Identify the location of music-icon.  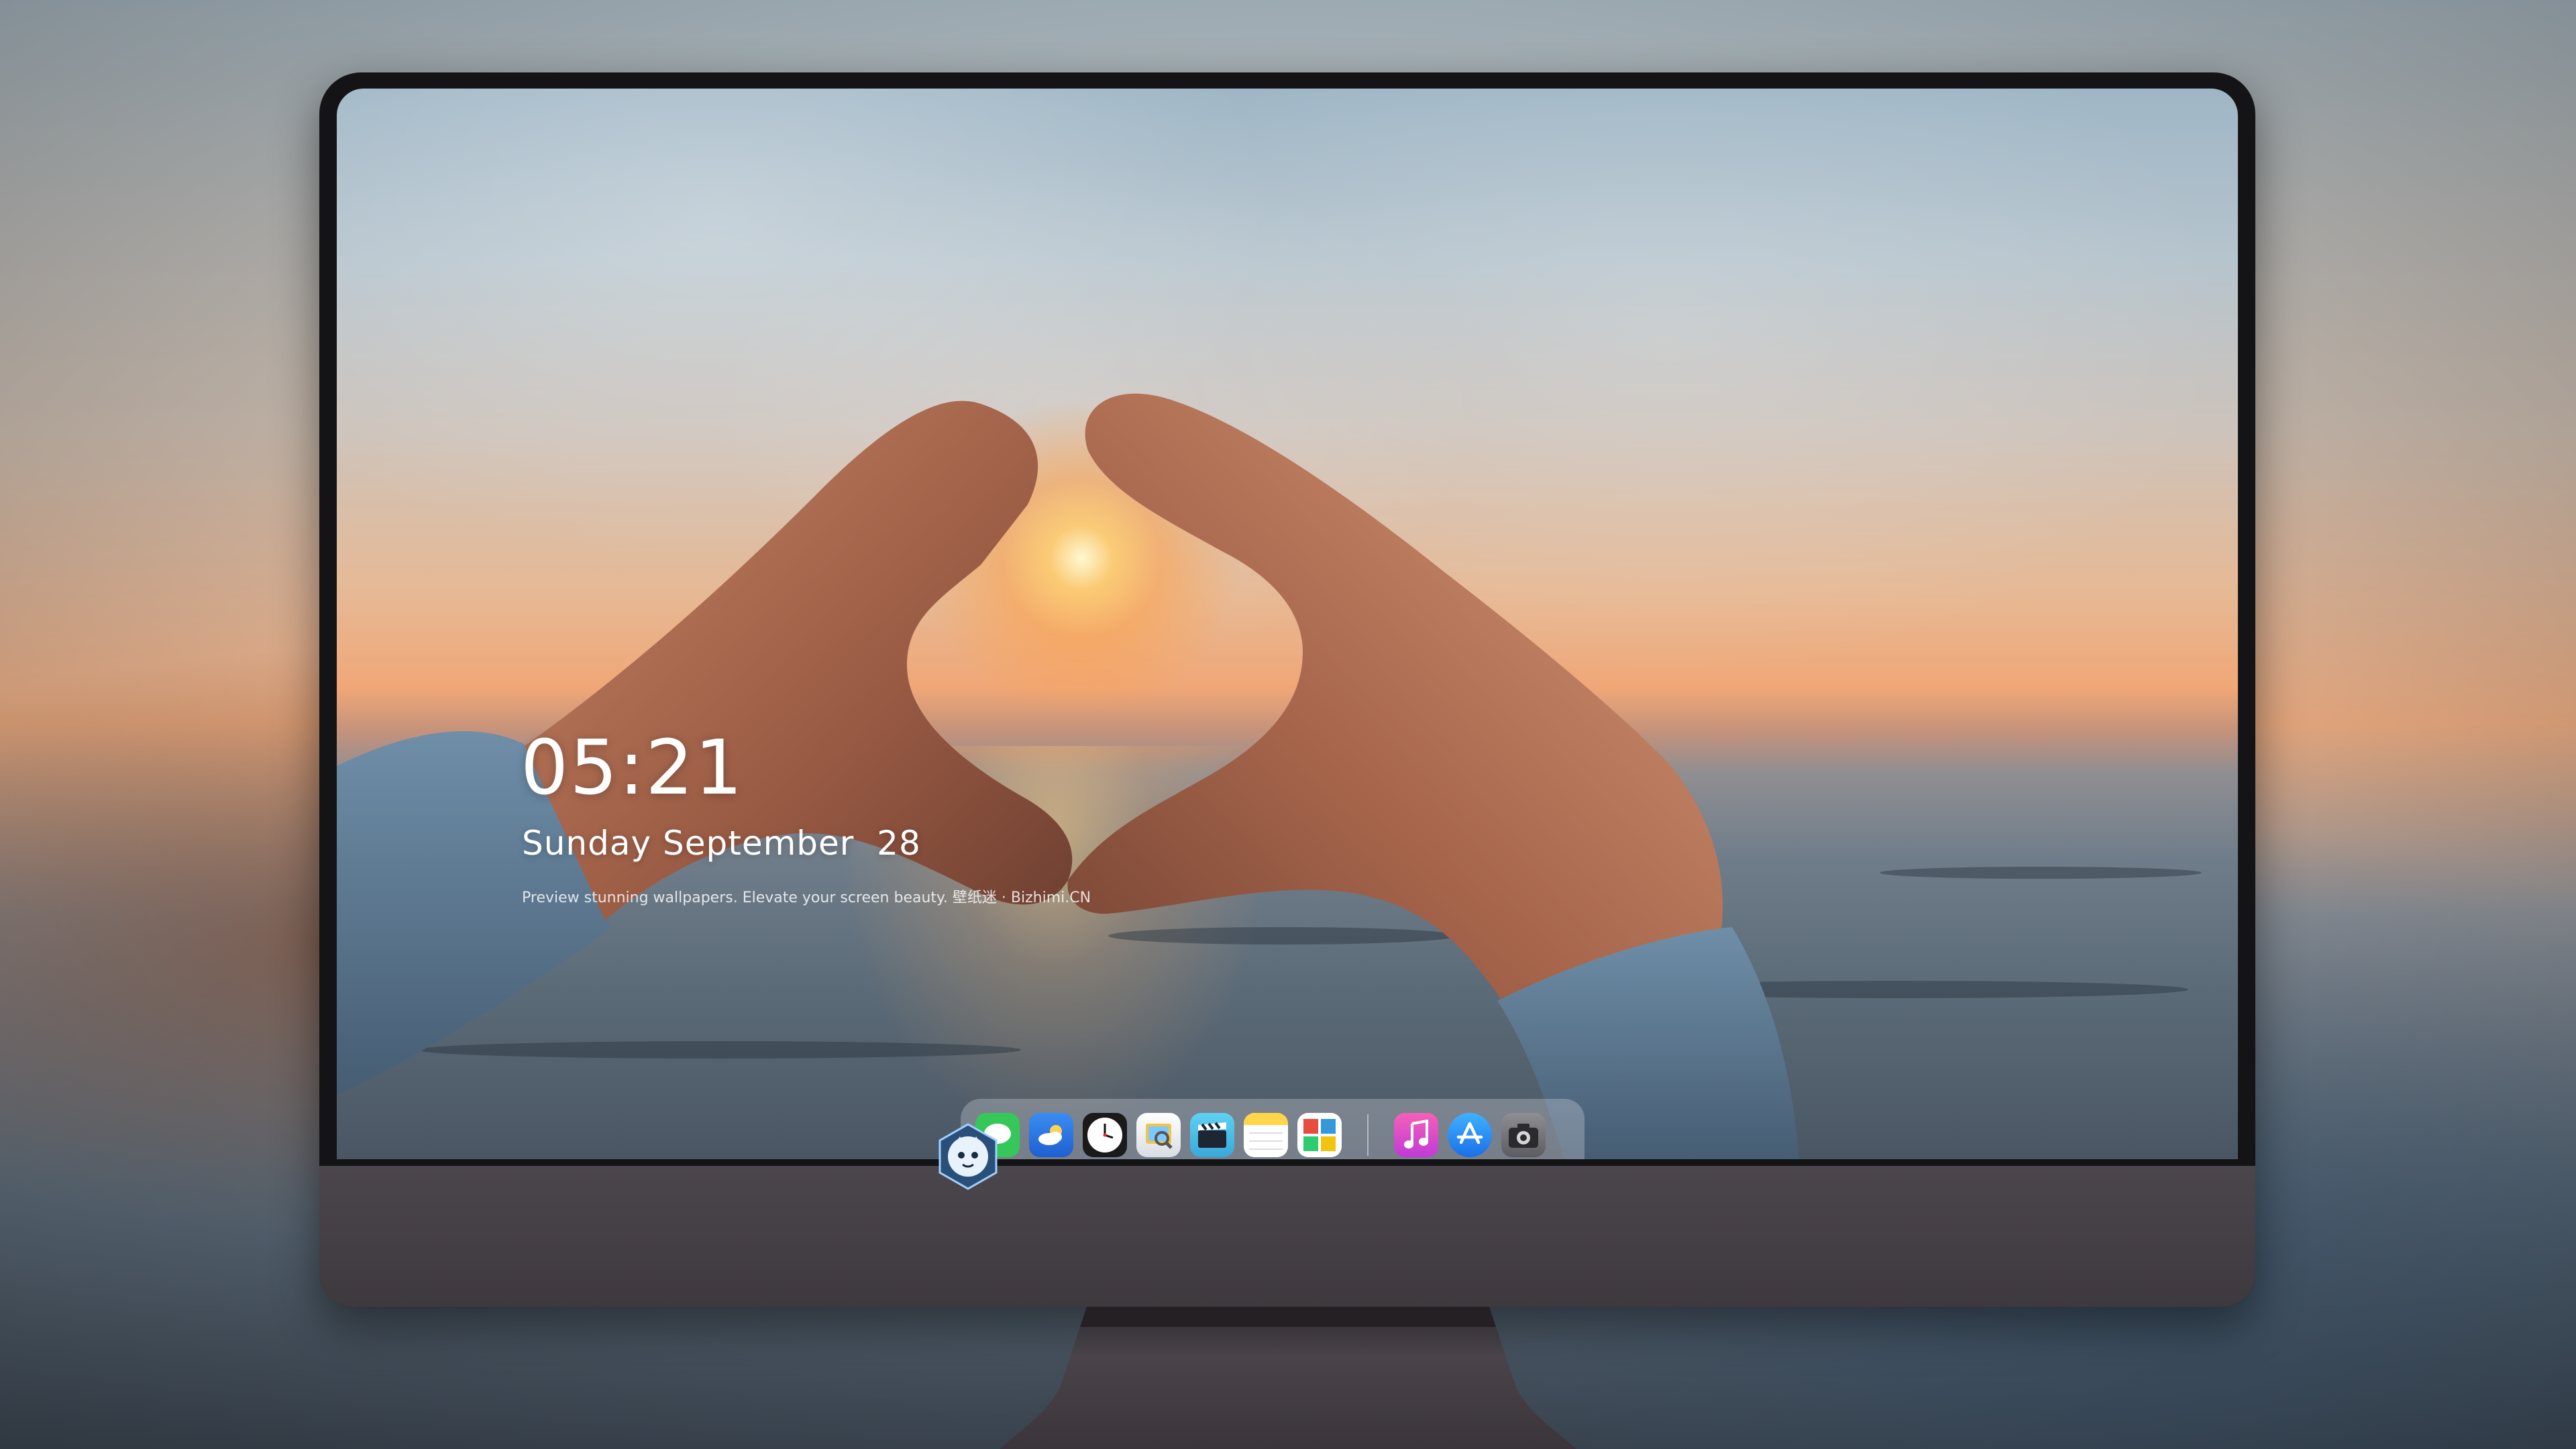
(1416, 1135).